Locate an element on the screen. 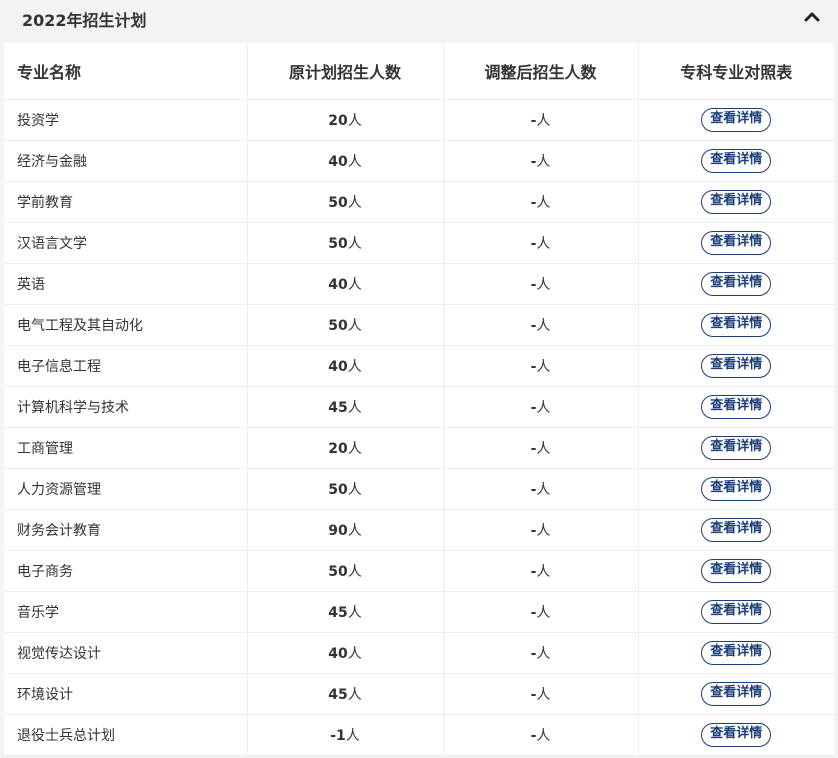 This screenshot has height=758, width=838. major-name: 工商管理 is located at coordinates (45, 448).